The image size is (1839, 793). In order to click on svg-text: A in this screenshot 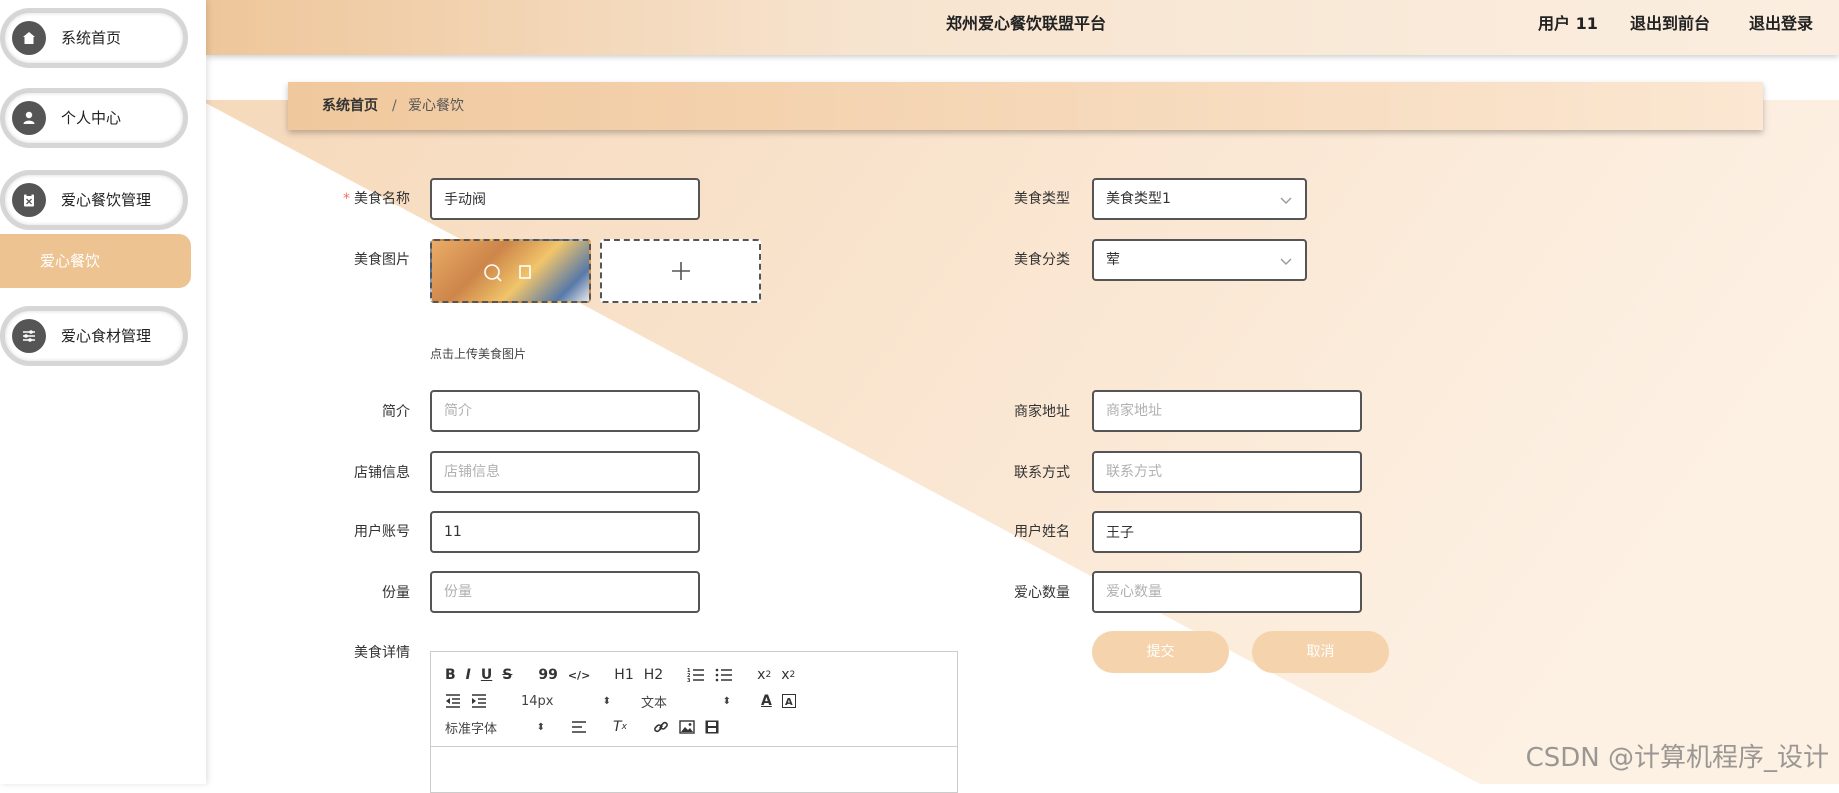, I will do `click(789, 702)`.